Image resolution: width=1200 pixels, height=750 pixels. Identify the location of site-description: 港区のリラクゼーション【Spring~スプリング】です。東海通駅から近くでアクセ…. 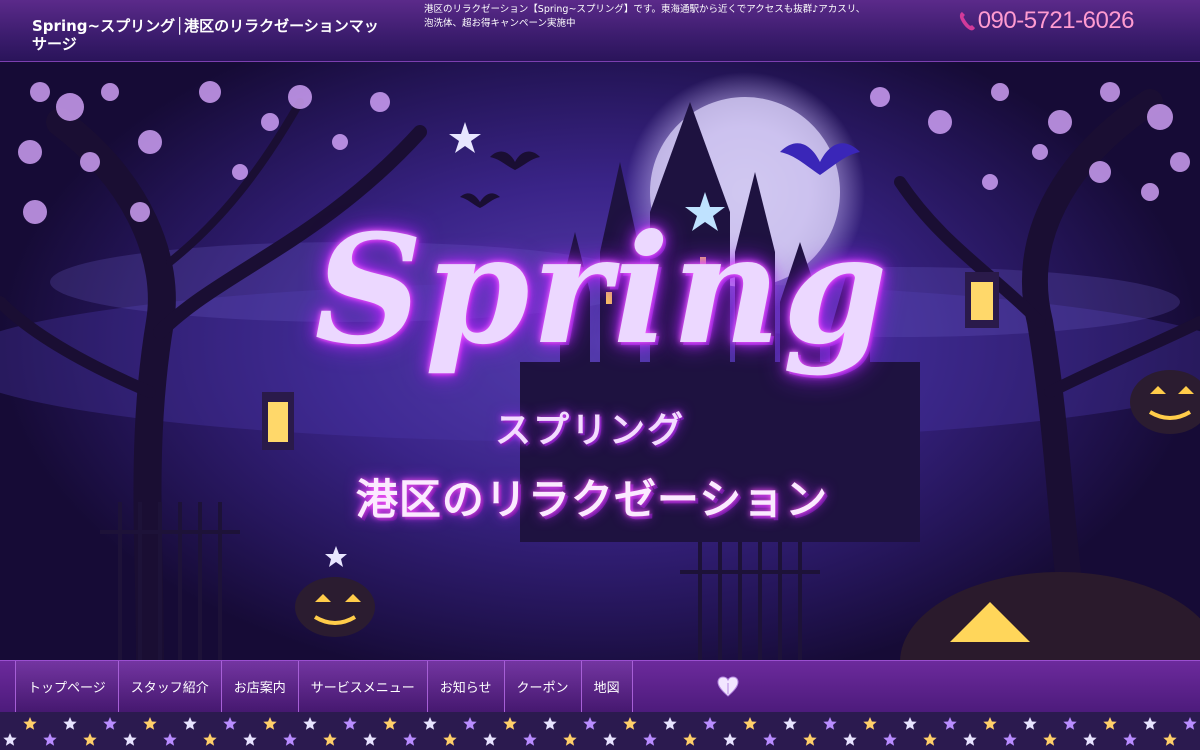
(645, 16).